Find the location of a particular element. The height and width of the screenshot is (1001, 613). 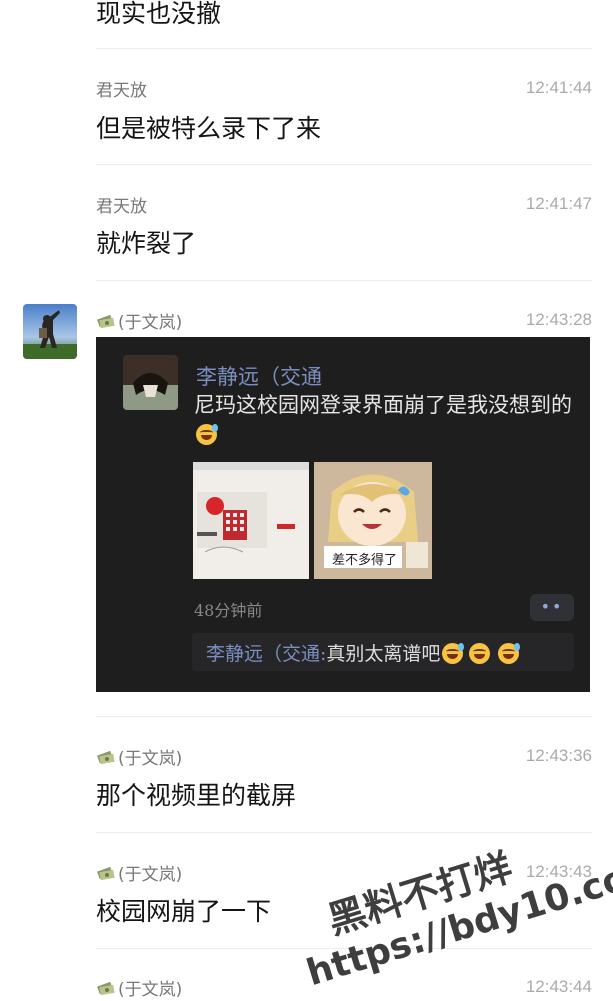

message-text: 但是被特么录下了来 is located at coordinates (209, 128).